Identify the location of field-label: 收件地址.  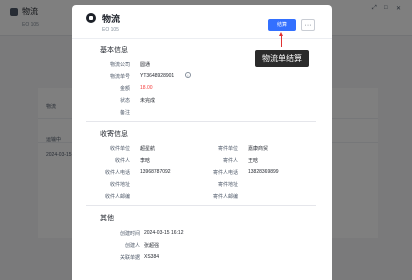
(119, 185).